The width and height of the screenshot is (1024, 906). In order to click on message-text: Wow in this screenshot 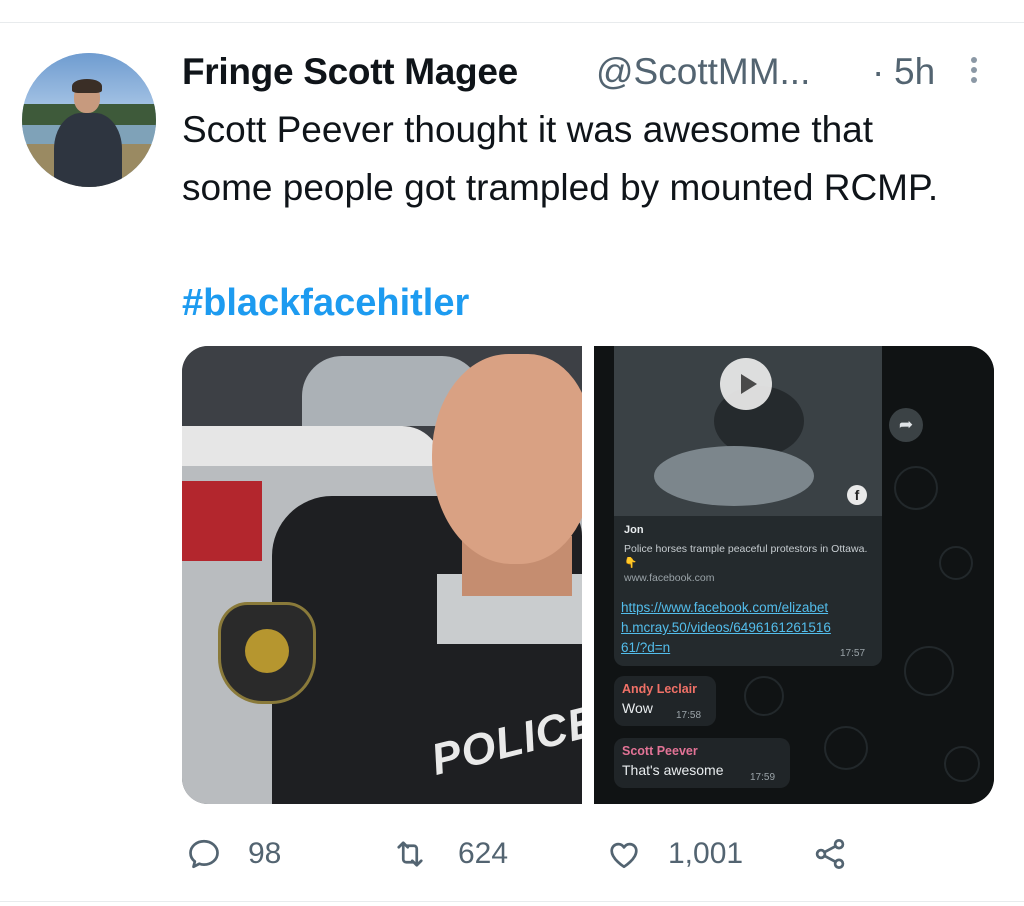, I will do `click(637, 708)`.